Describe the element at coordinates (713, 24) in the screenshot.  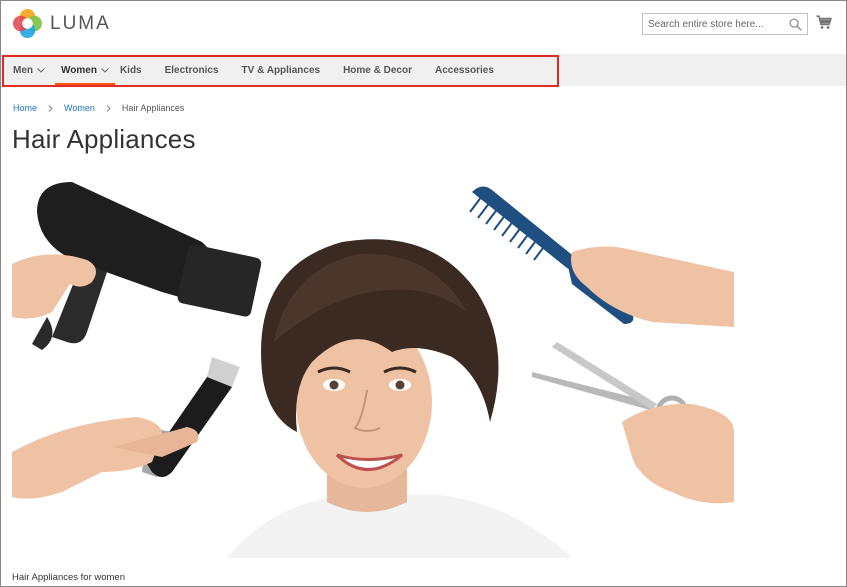
I see `search-input` at that location.